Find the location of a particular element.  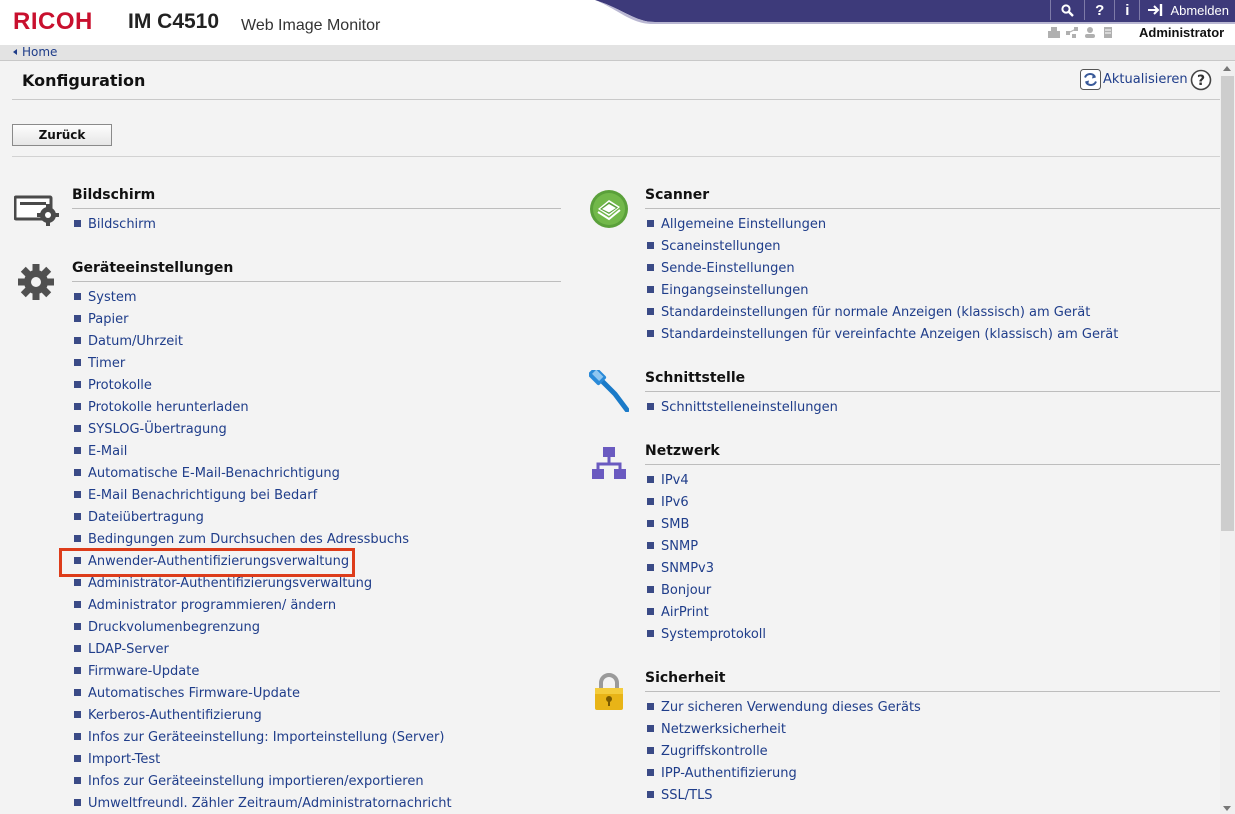

settings-link: LDAP-Server is located at coordinates (121, 650).